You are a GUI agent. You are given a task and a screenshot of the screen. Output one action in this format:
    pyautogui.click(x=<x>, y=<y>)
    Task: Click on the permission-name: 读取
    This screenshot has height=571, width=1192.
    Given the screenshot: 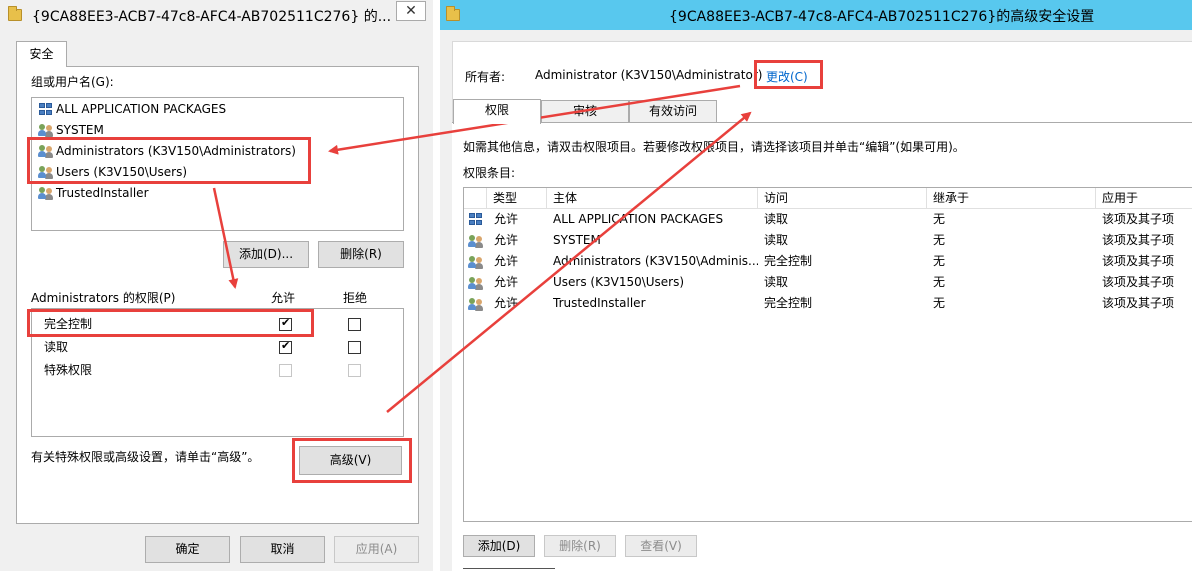 What is the action you would take?
    pyautogui.click(x=56, y=347)
    